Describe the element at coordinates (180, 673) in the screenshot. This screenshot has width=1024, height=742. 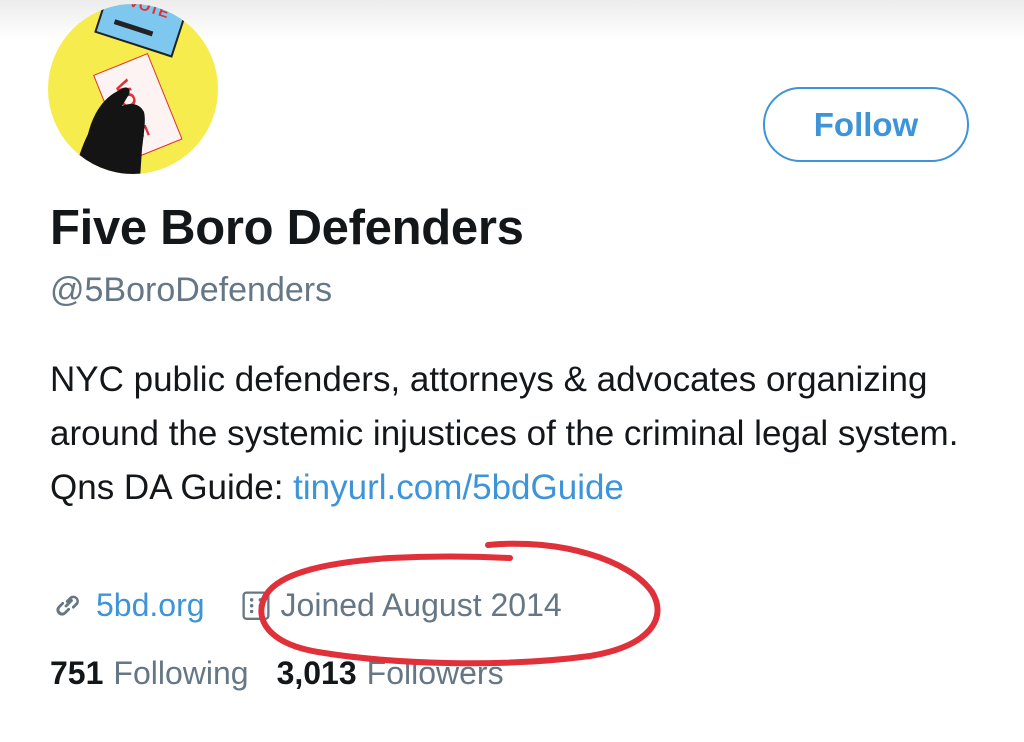
I see `following-label: Following` at that location.